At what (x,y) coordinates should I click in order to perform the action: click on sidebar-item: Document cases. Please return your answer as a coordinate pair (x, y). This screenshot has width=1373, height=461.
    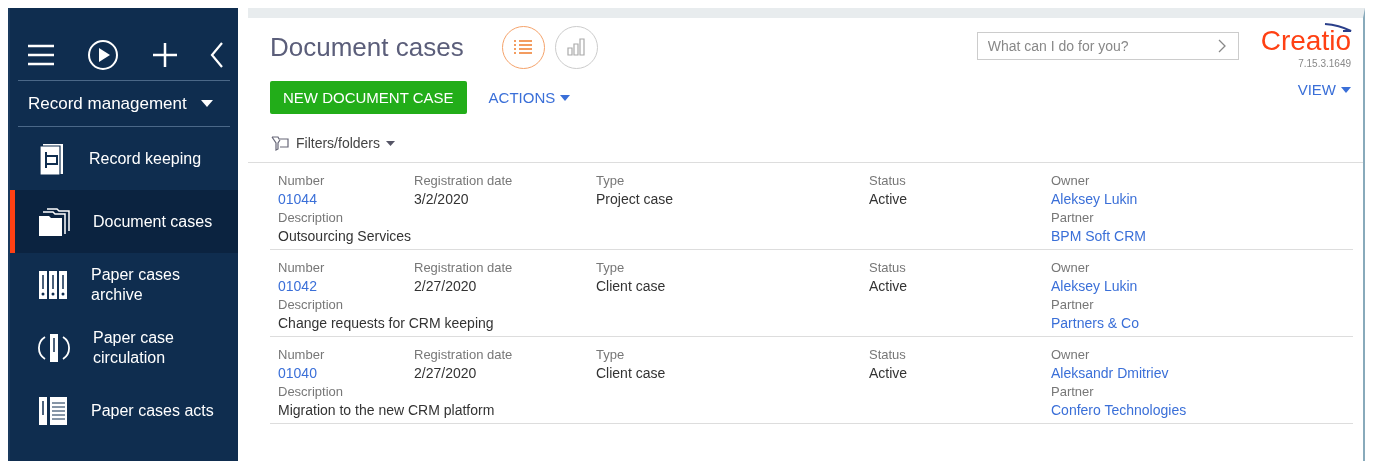
    Looking at the image, I should click on (124, 221).